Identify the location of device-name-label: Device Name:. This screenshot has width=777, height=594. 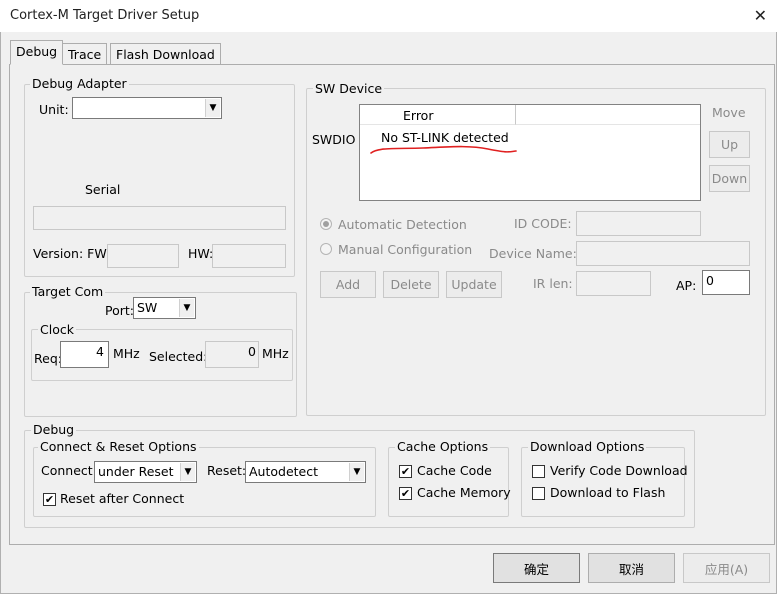
(533, 253).